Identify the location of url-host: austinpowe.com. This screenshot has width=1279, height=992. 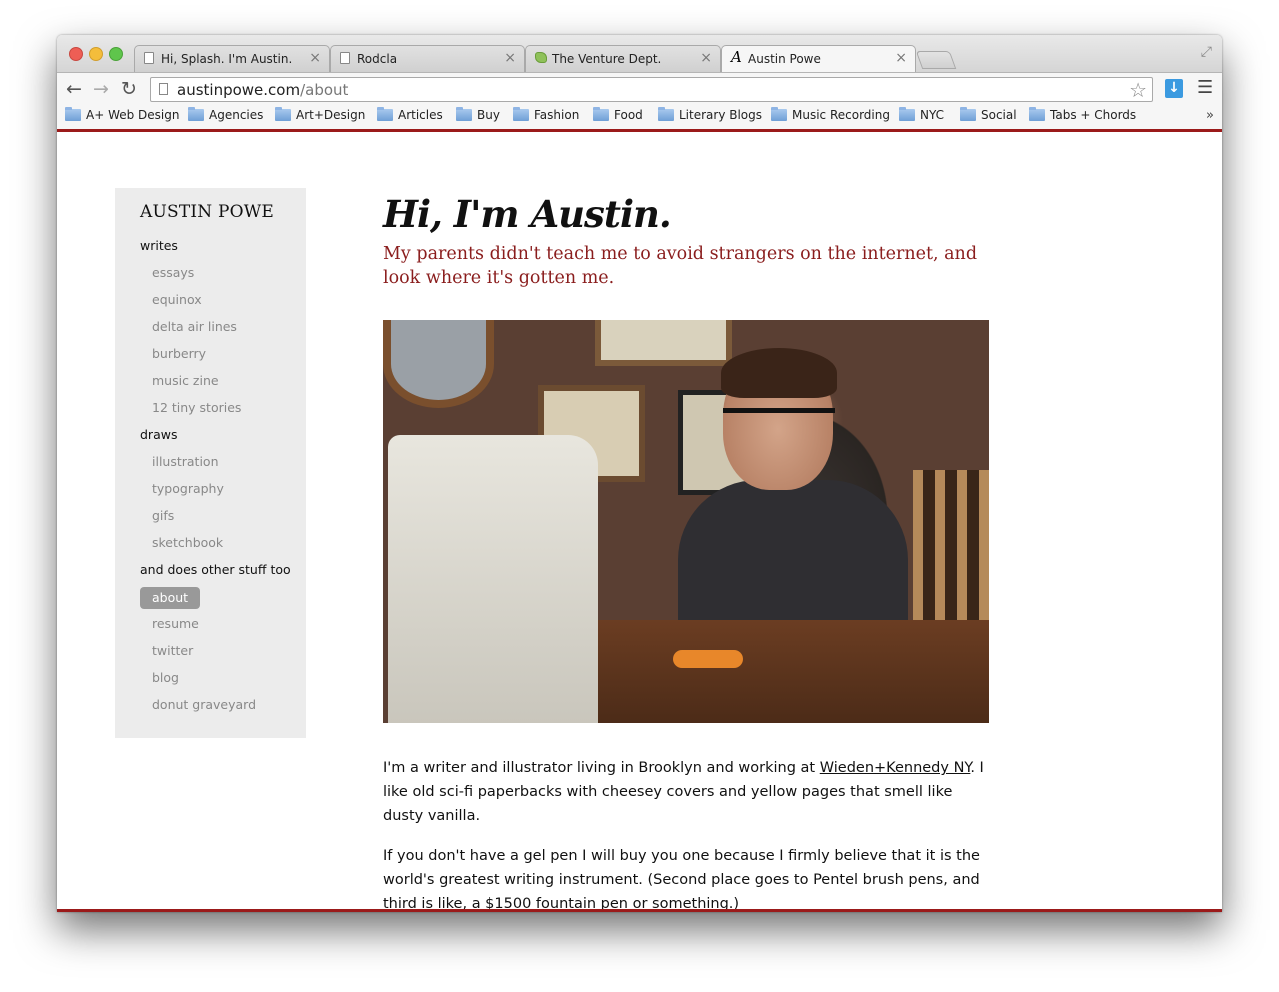
(239, 90).